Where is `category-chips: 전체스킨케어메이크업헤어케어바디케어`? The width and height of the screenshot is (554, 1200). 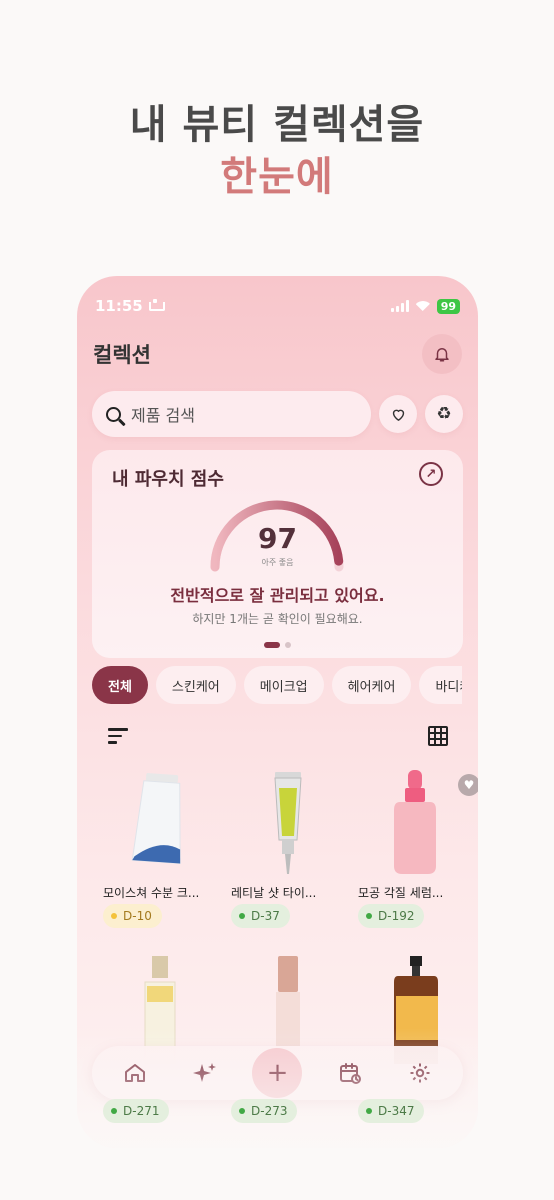
category-chips: 전체스킨케어메이크업헤어케어바디케어 is located at coordinates (277, 685).